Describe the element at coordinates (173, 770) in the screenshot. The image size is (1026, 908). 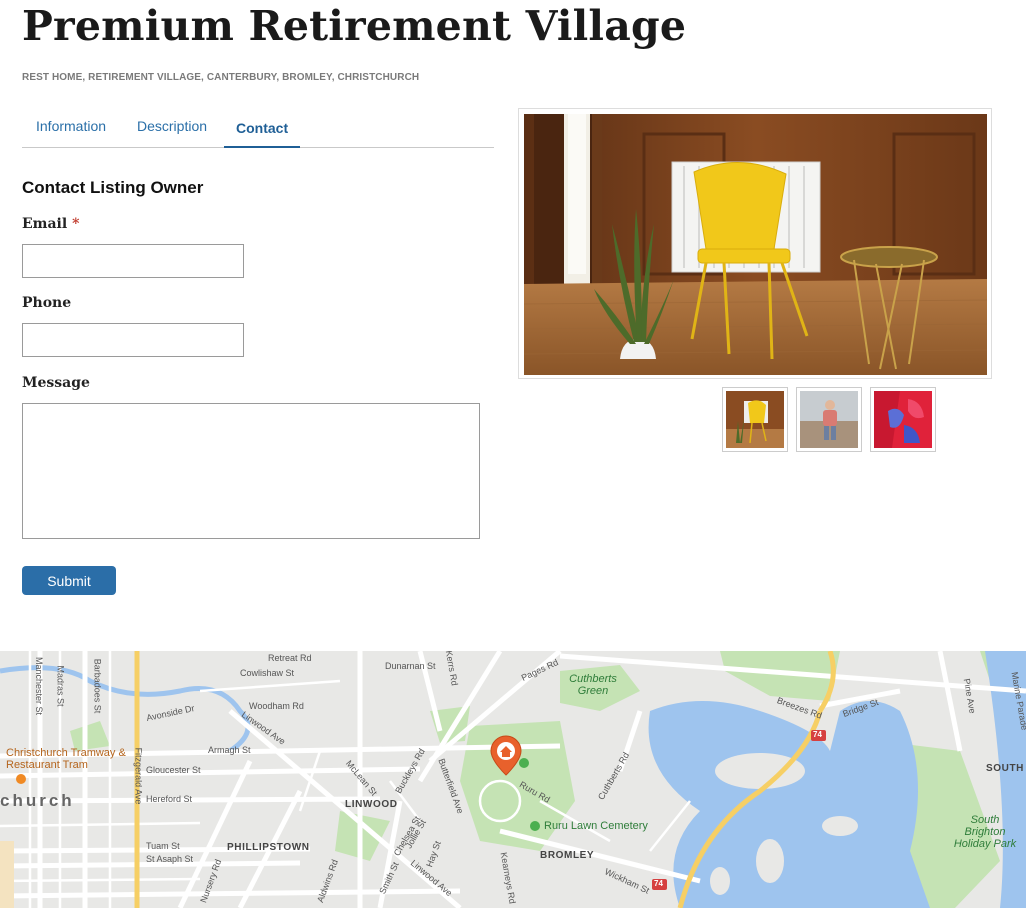
I see `street-label: Gloucester St` at that location.